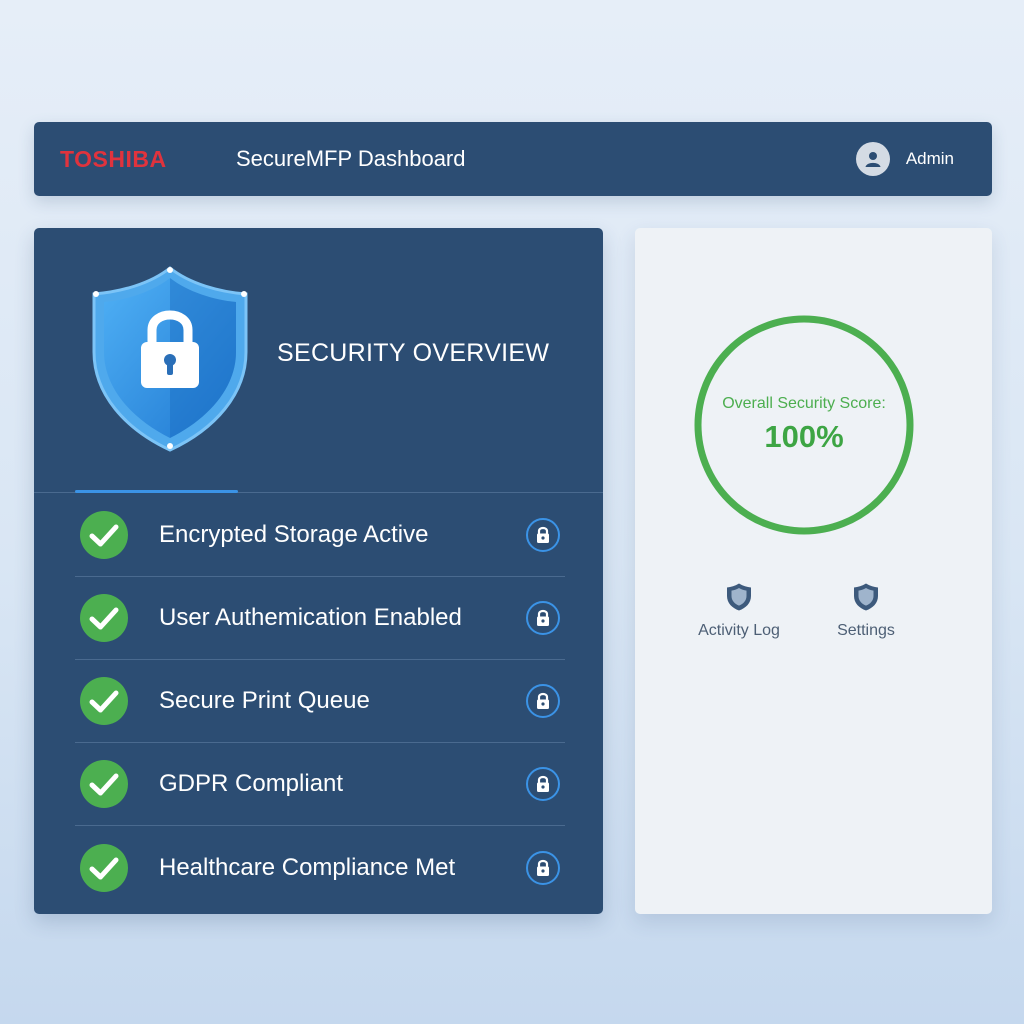 This screenshot has width=1024, height=1024. I want to click on activity-log-button: Activity Log, so click(739, 611).